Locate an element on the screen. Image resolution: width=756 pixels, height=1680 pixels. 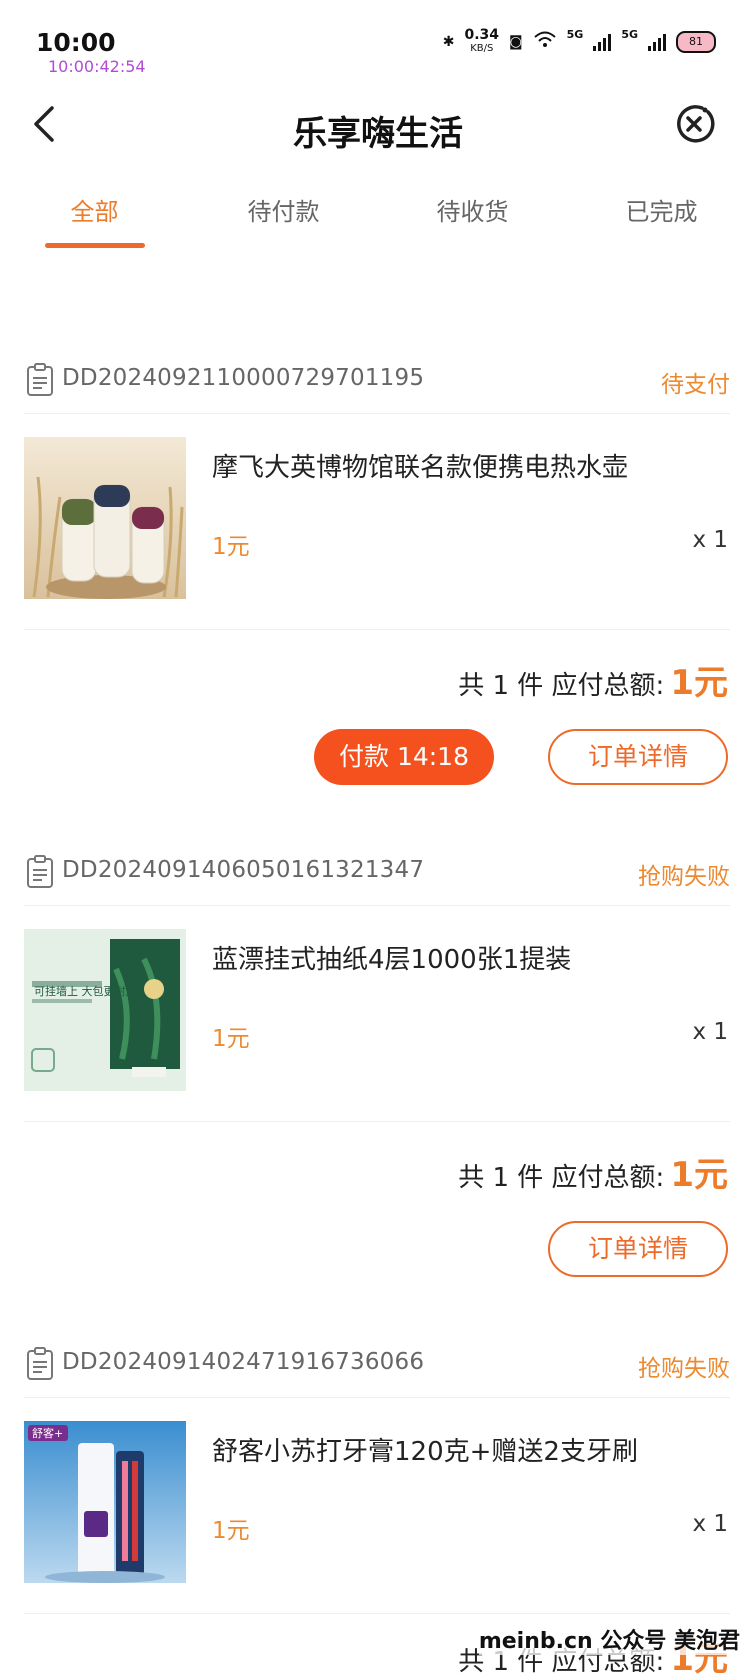
product-name: 摩飞大英博物馆联名款便携电热水壶 is located at coordinates (420, 465).